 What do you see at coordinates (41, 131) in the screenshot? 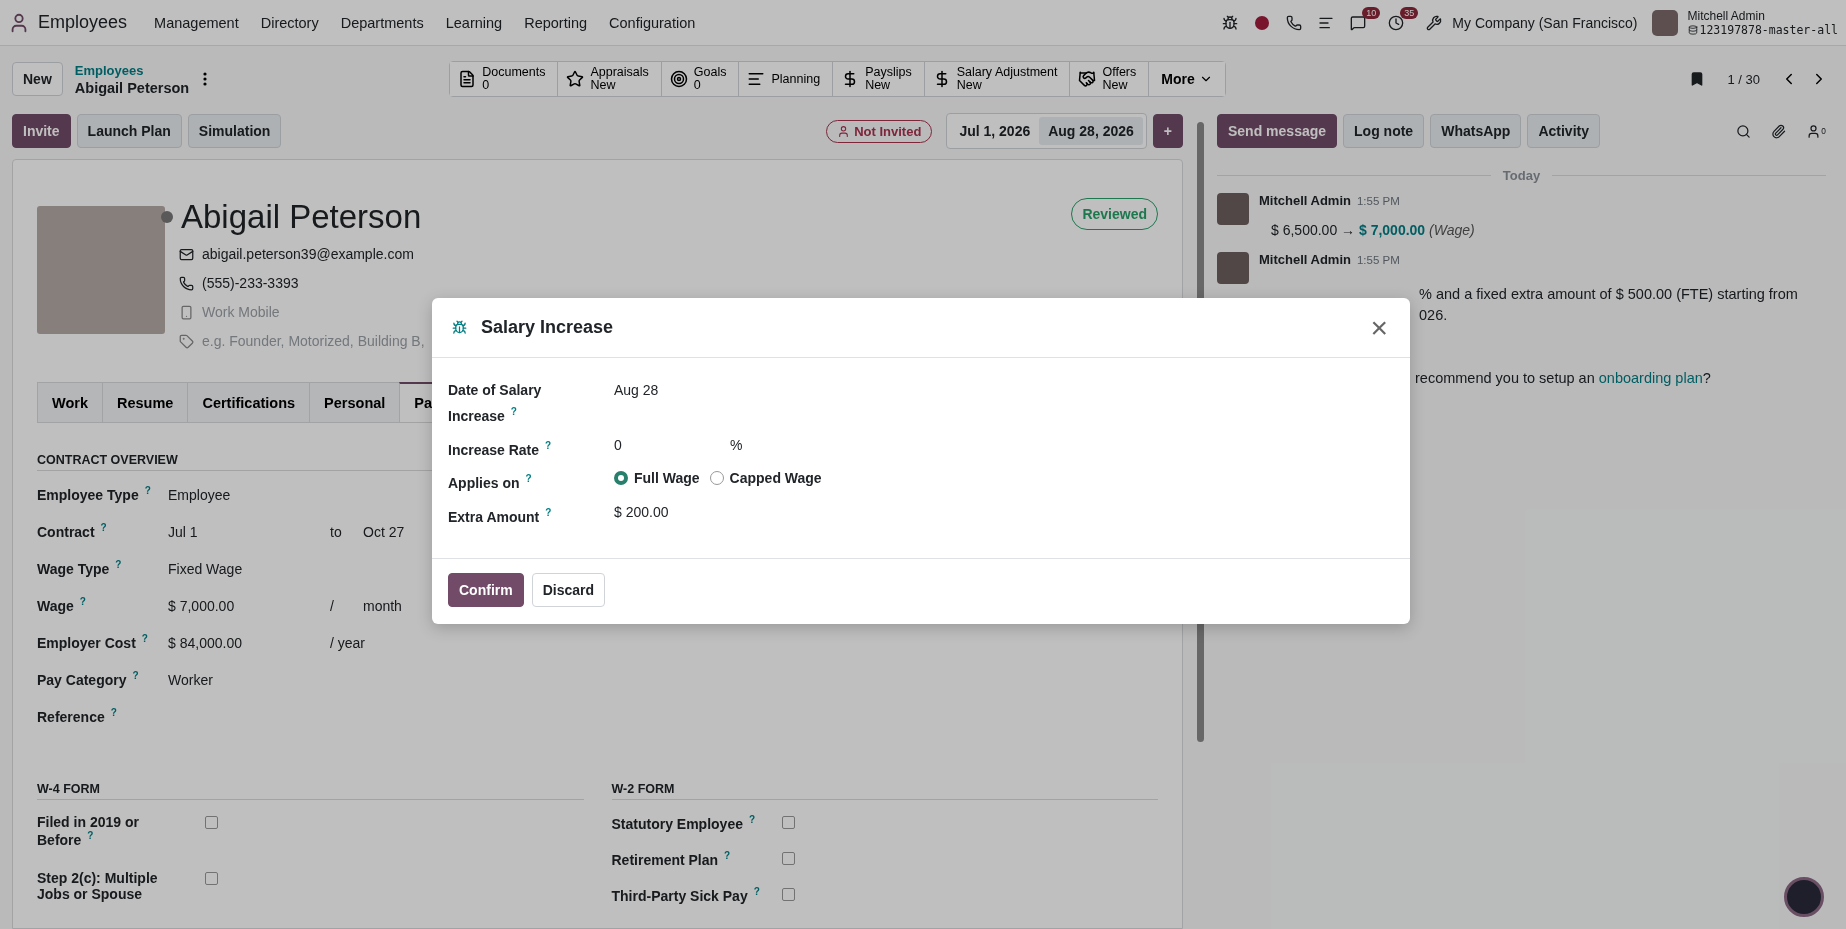
I see `action-button: Invite` at bounding box center [41, 131].